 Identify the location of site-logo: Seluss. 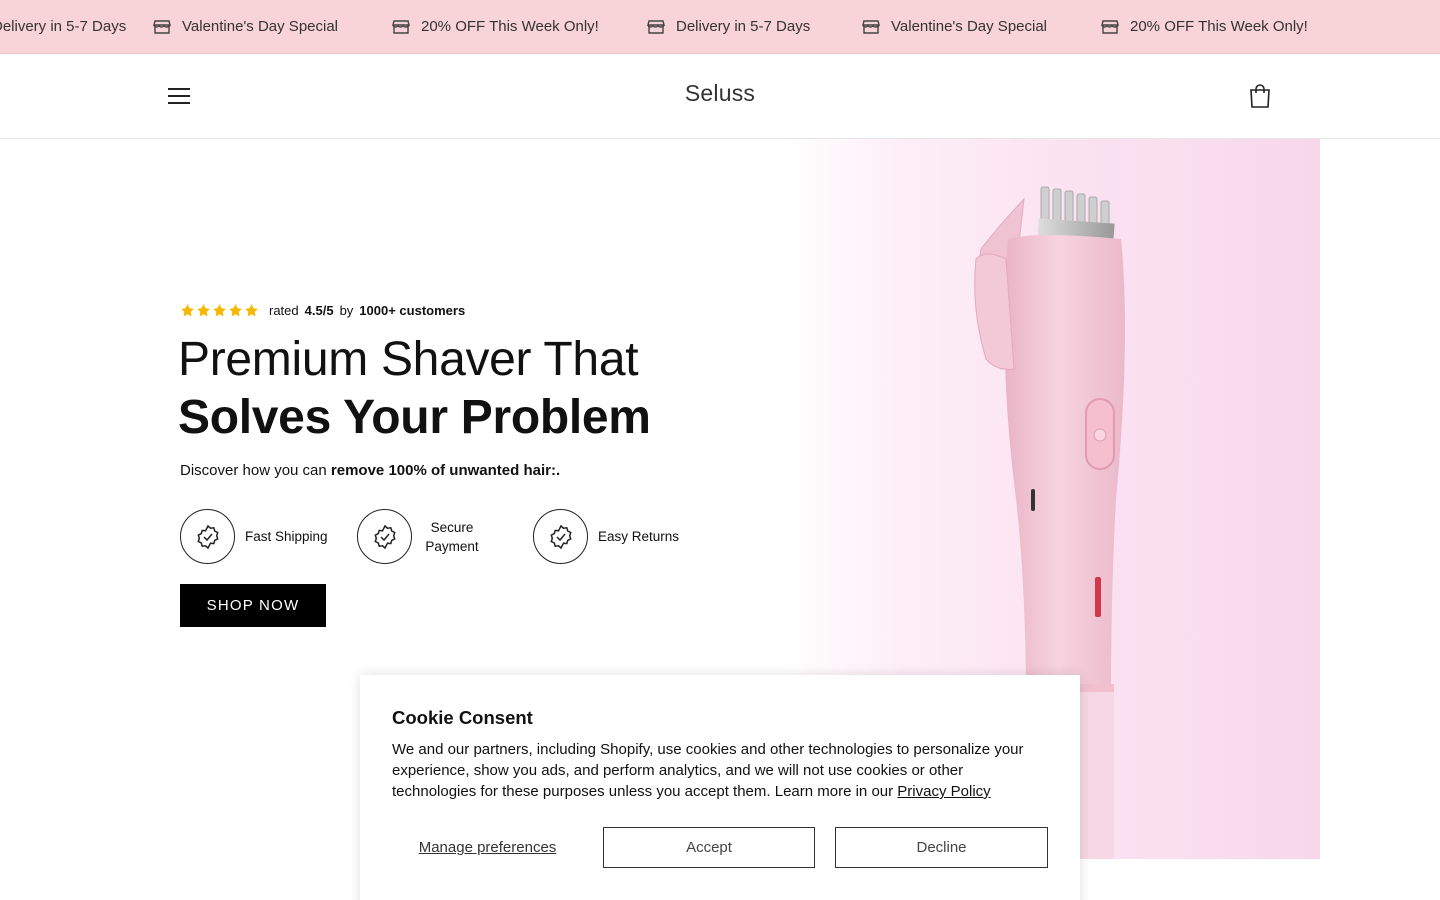
(720, 93).